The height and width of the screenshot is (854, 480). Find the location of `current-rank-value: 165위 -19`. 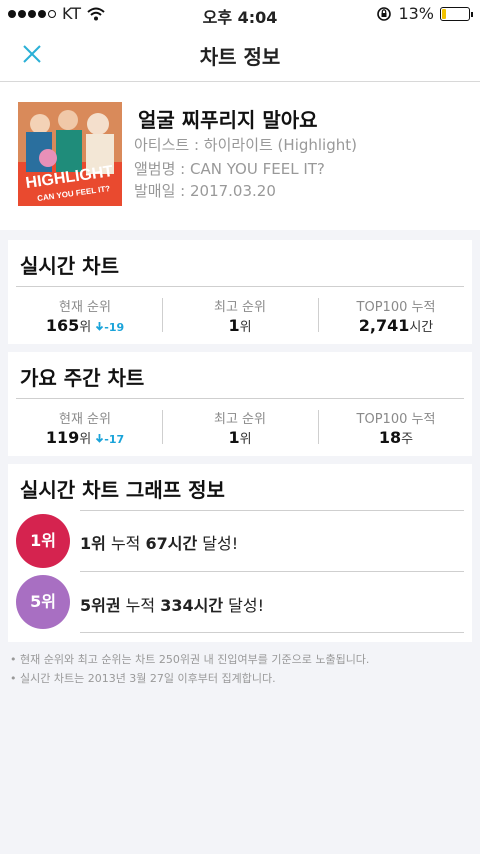

current-rank-value: 165위 -19 is located at coordinates (85, 325).